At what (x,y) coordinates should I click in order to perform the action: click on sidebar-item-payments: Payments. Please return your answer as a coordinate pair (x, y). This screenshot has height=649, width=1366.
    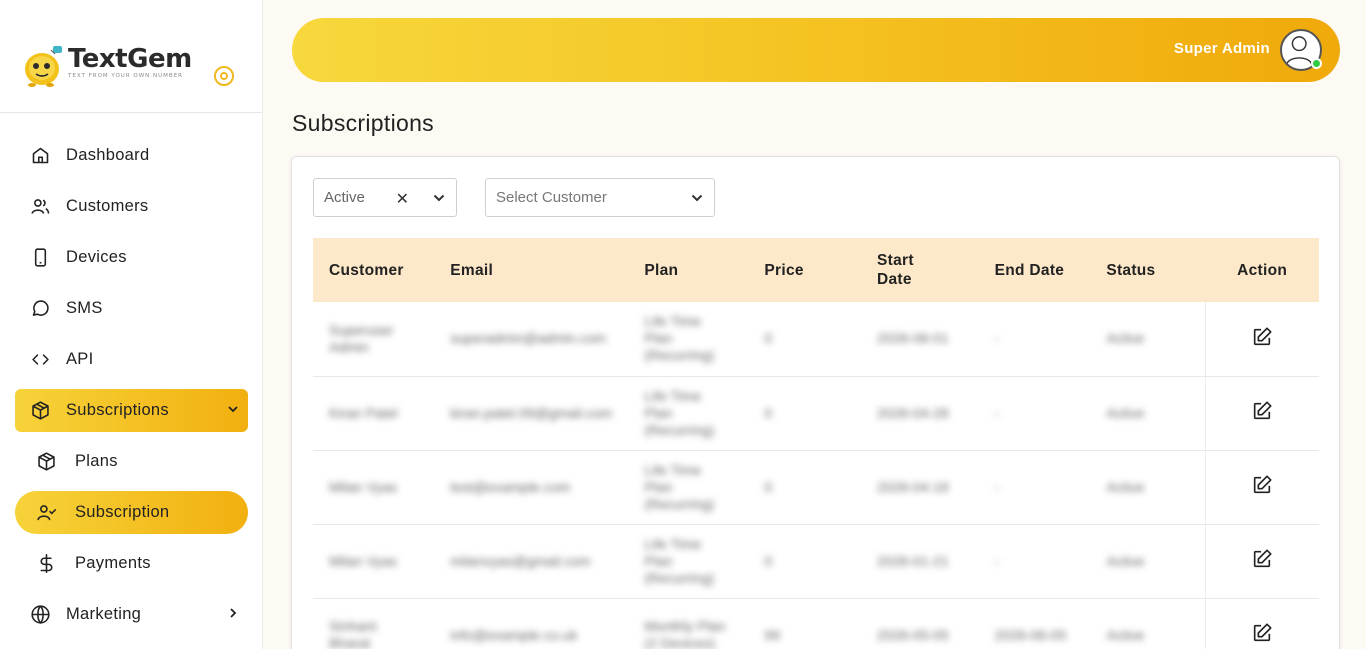
    Looking at the image, I should click on (131, 563).